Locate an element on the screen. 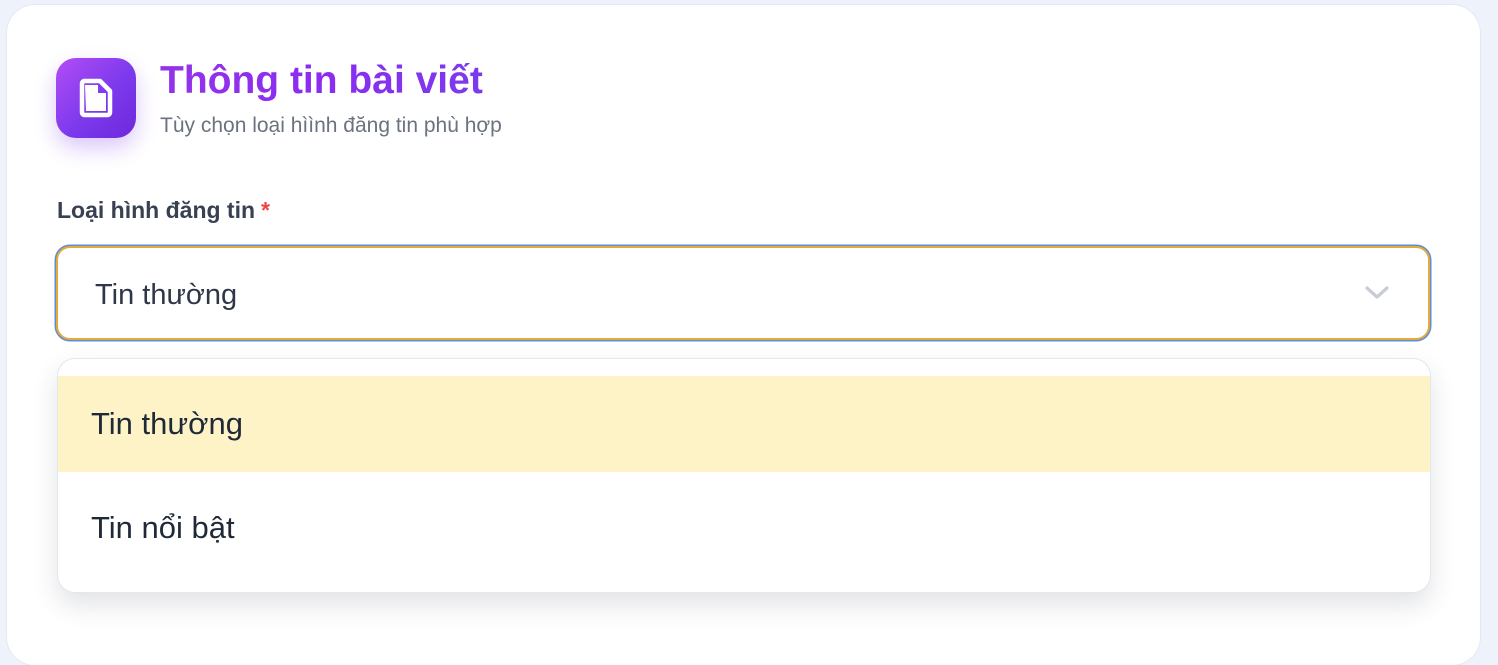 The height and width of the screenshot is (665, 1498). chevron-down-icon is located at coordinates (1377, 293).